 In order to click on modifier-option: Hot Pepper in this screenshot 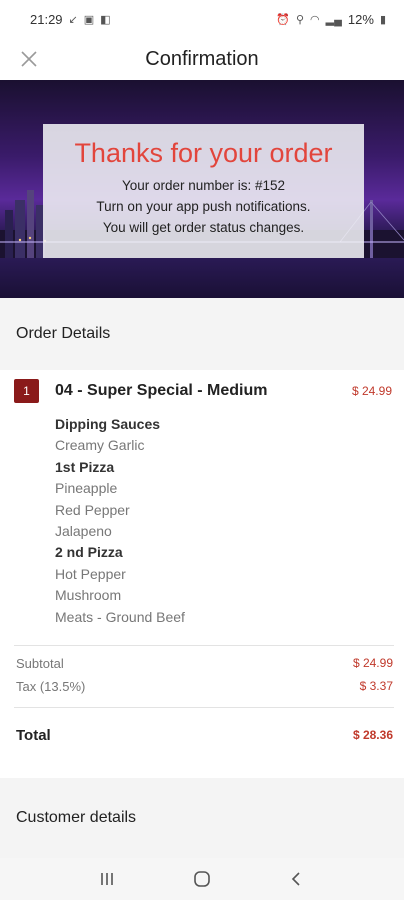, I will do `click(90, 573)`.